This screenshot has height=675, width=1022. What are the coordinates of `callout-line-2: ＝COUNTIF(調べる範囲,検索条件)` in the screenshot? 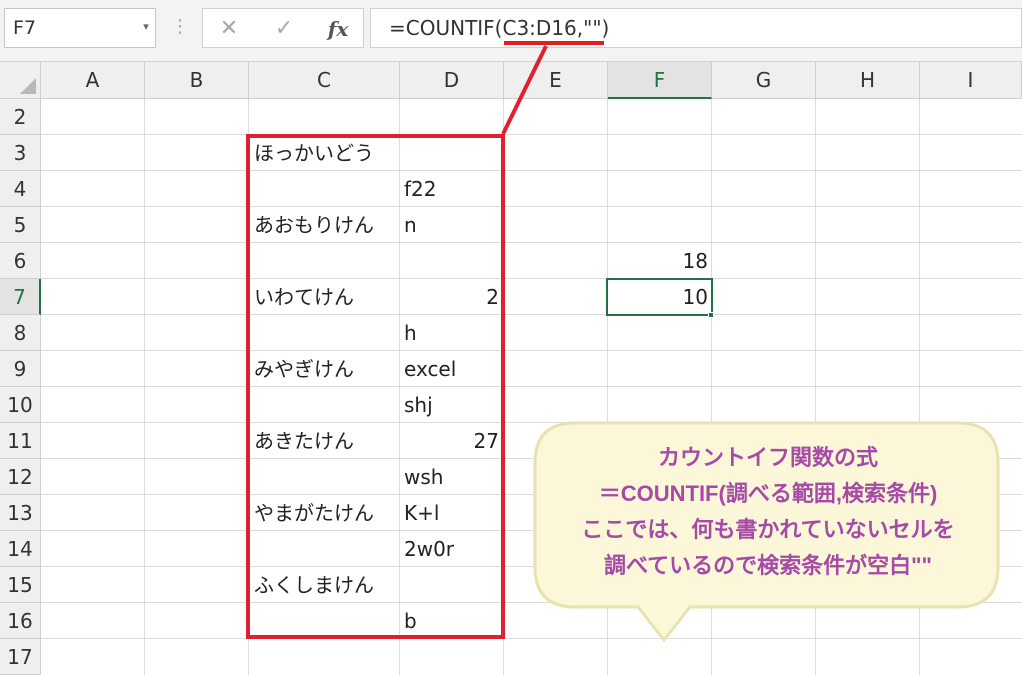 It's located at (768, 493).